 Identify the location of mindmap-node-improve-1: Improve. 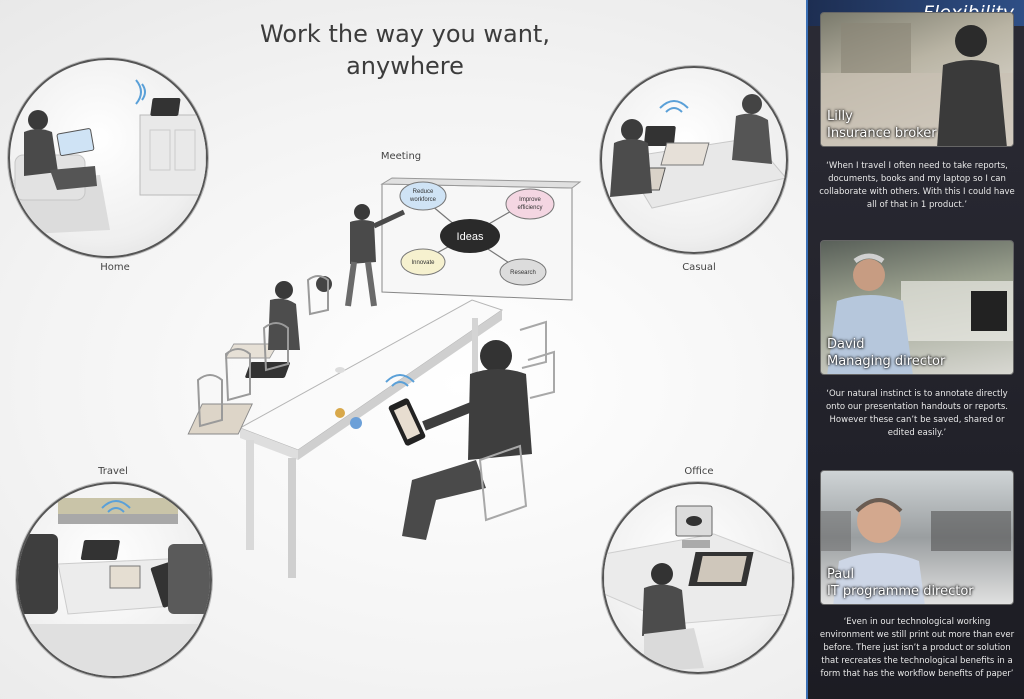
(530, 200).